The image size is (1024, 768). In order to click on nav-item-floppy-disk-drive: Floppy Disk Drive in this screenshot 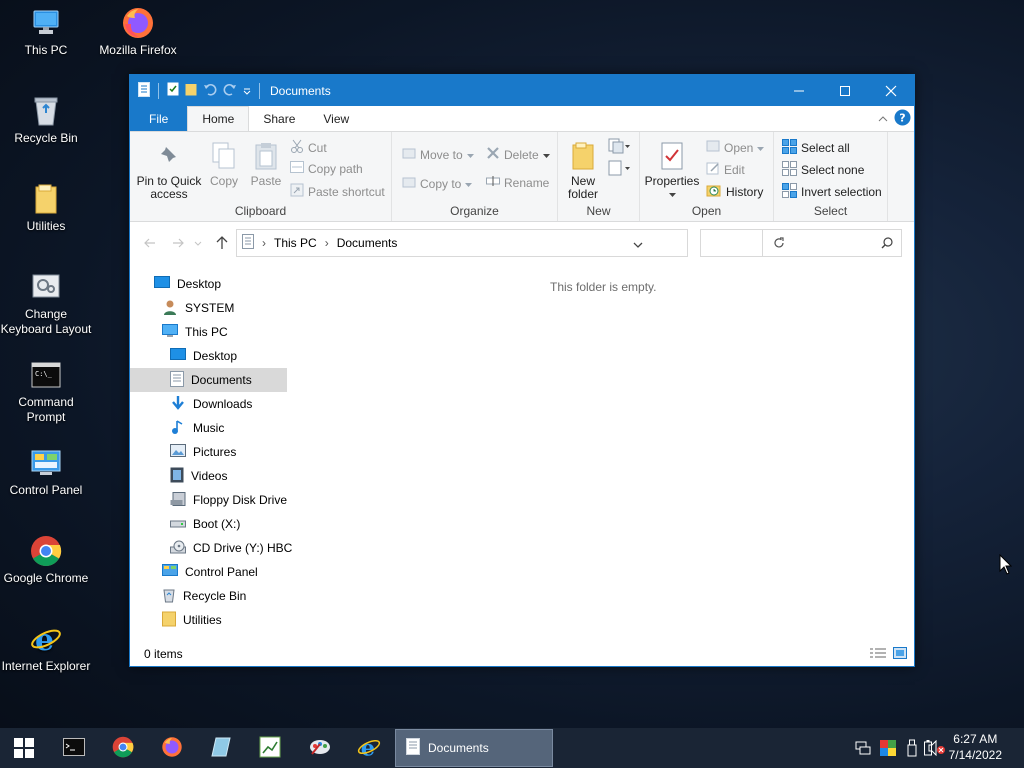, I will do `click(228, 500)`.